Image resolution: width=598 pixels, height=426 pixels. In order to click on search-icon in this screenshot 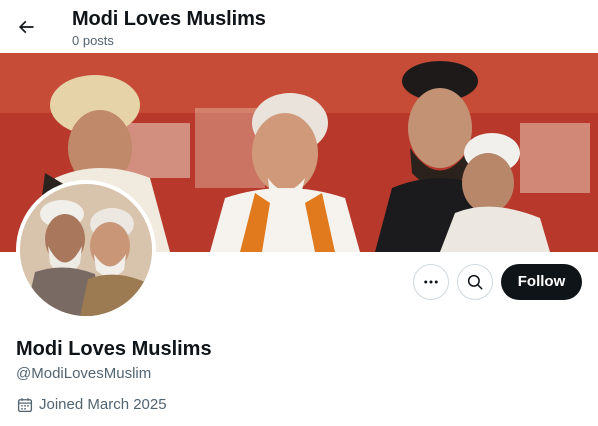, I will do `click(475, 282)`.